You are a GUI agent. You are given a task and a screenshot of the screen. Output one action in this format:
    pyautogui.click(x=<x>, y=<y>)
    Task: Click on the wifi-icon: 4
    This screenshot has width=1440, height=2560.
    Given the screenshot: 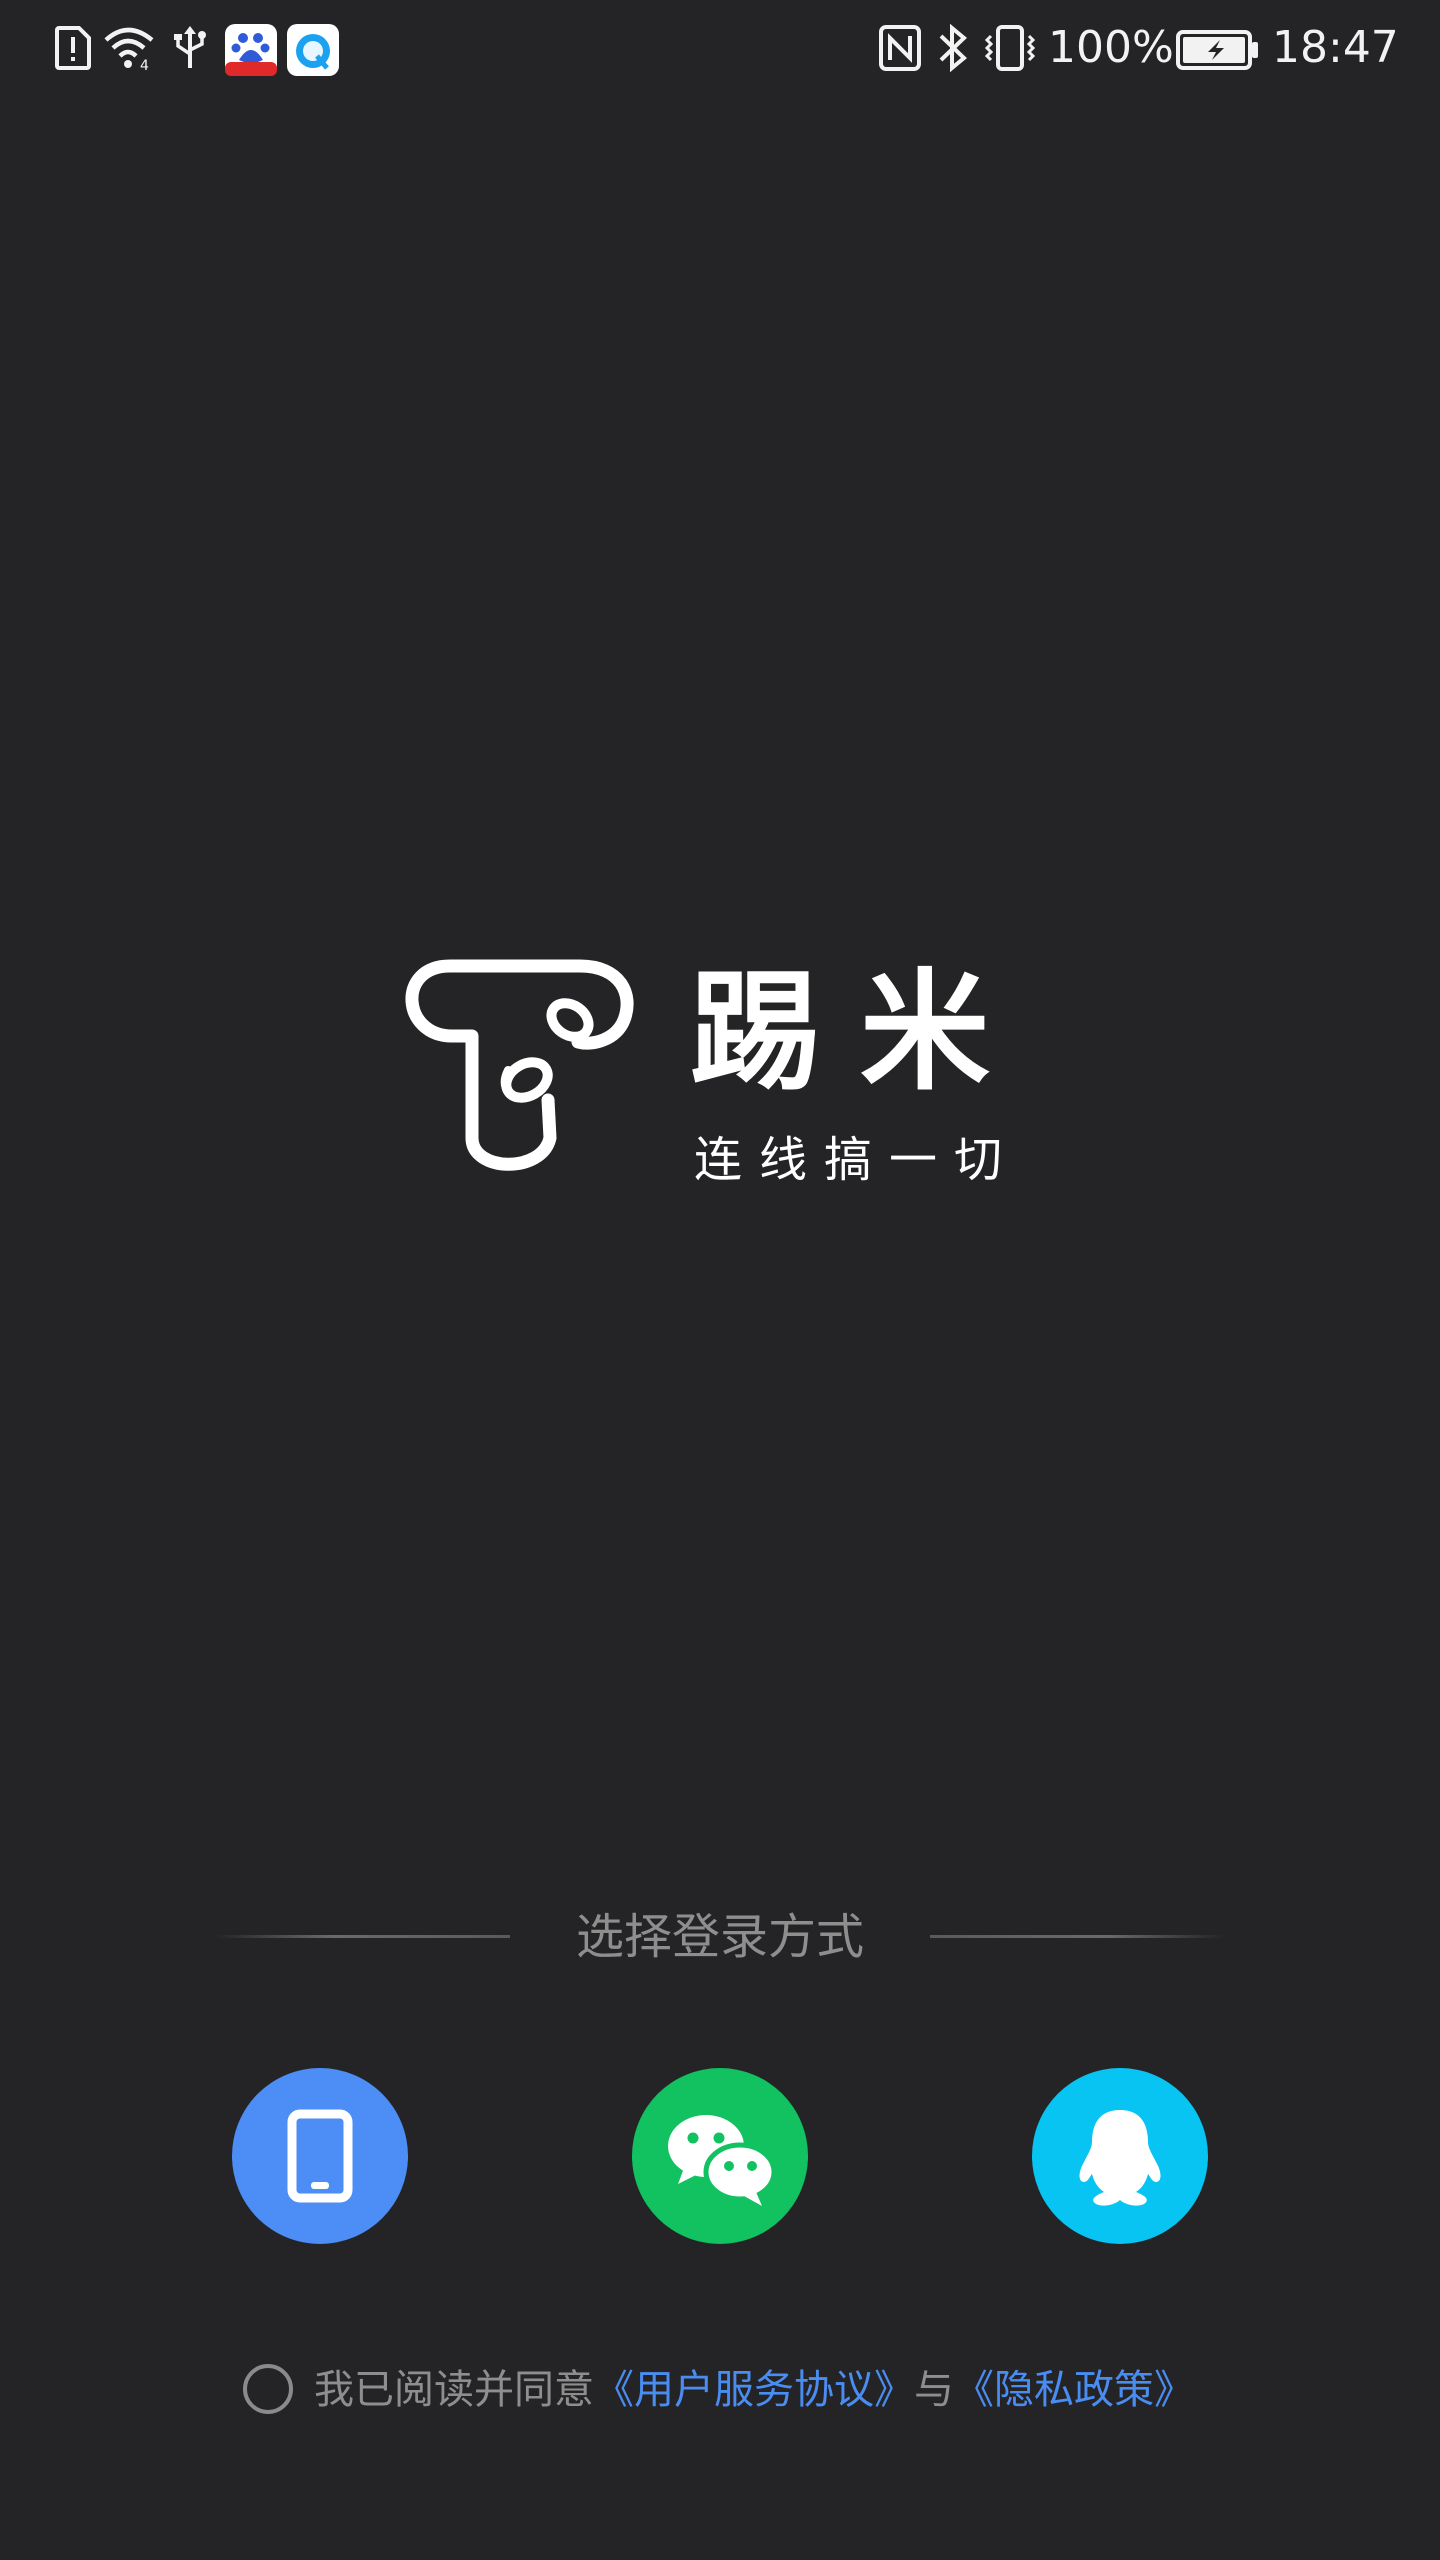 What is the action you would take?
    pyautogui.click(x=129, y=49)
    